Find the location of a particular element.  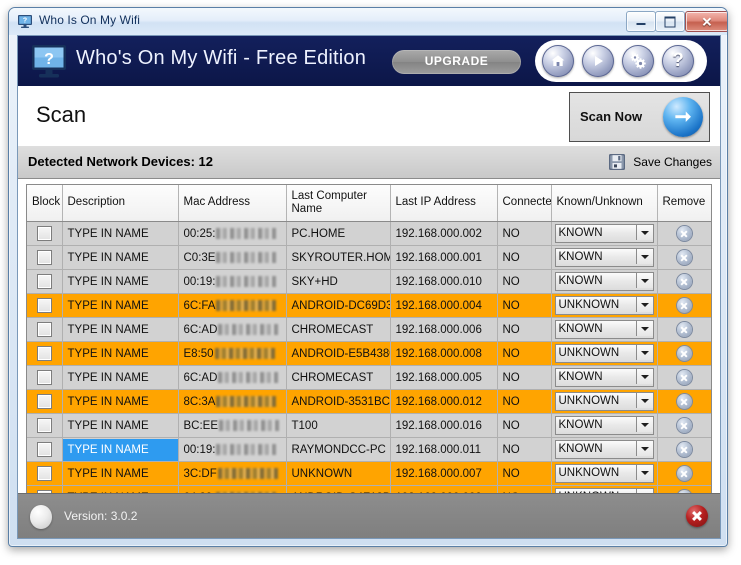

cell-computer-name: UNKNOWN is located at coordinates (338, 473).